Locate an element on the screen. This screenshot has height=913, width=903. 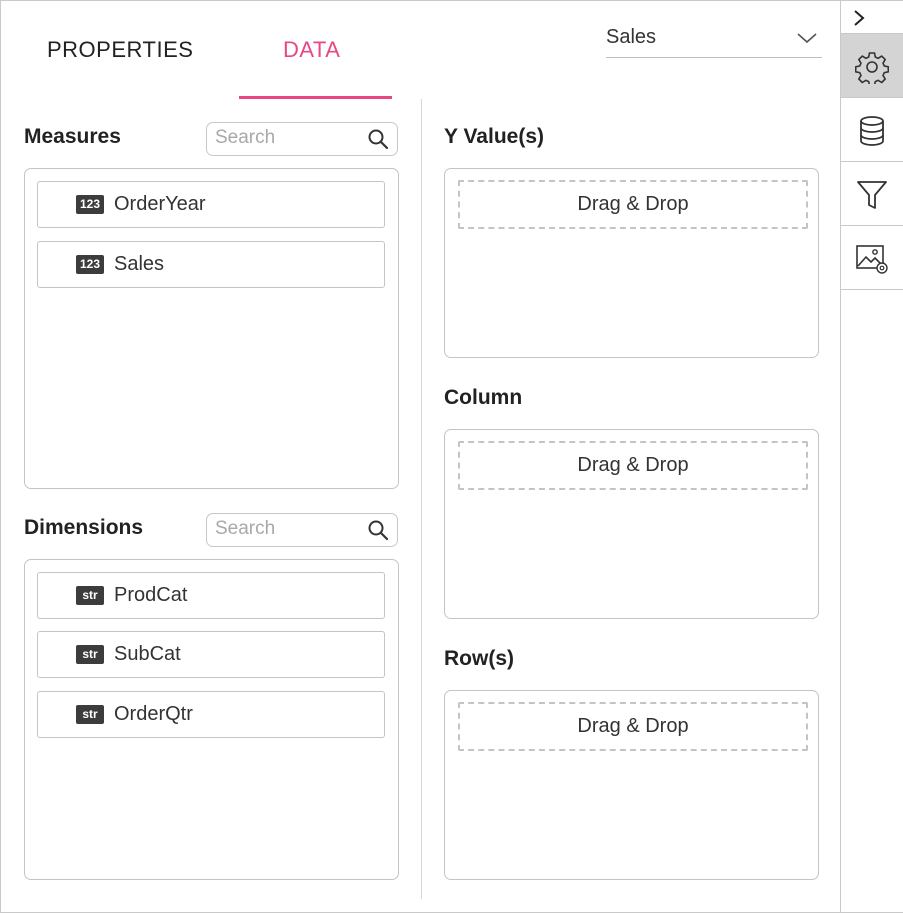
database-icon is located at coordinates (872, 131).